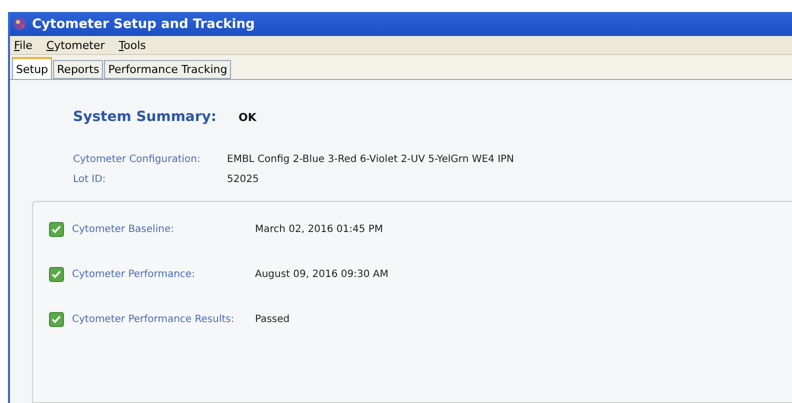  Describe the element at coordinates (132, 45) in the screenshot. I see `menu-item: Tools` at that location.